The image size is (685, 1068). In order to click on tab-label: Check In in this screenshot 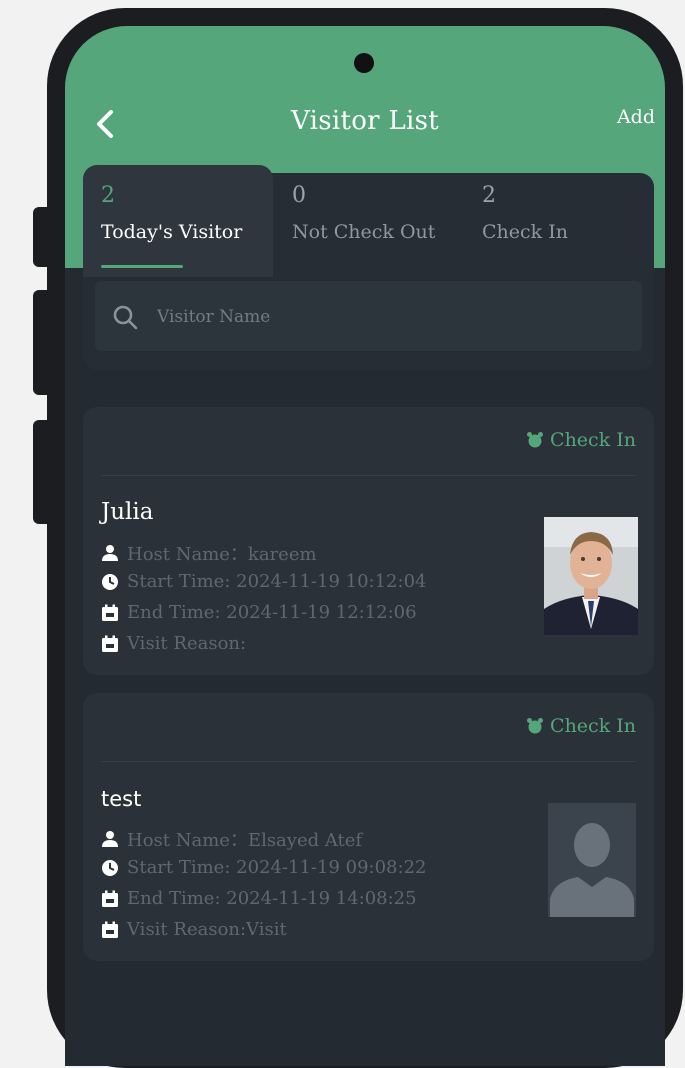, I will do `click(525, 232)`.